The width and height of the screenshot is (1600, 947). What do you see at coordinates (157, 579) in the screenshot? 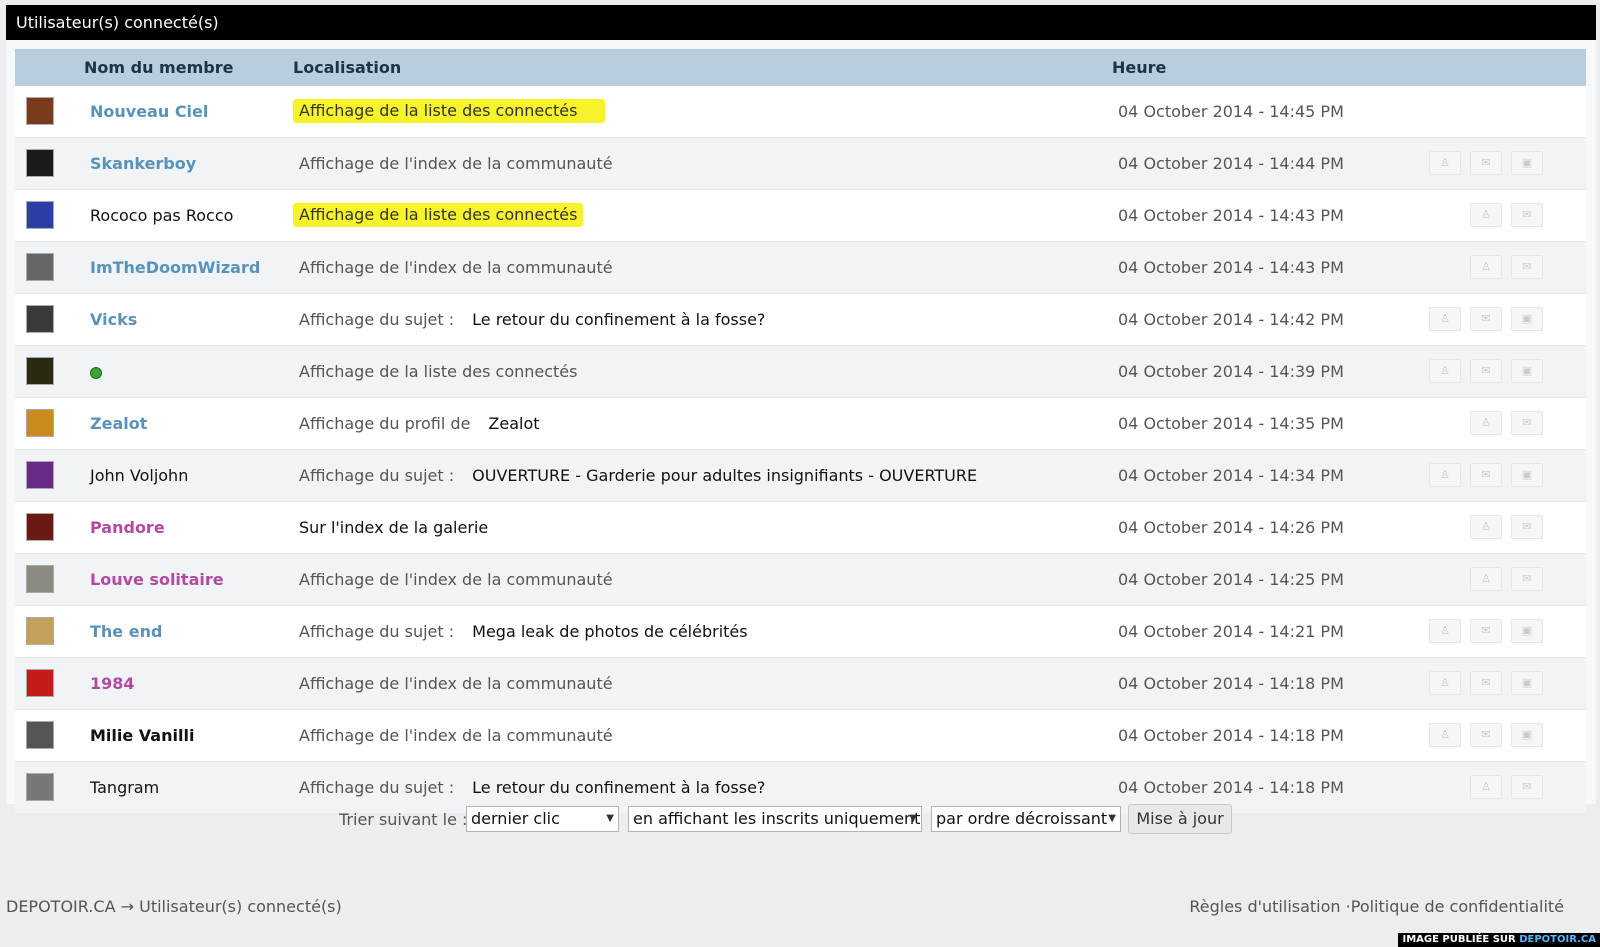
I see `member-name-link: Louve solitaire` at bounding box center [157, 579].